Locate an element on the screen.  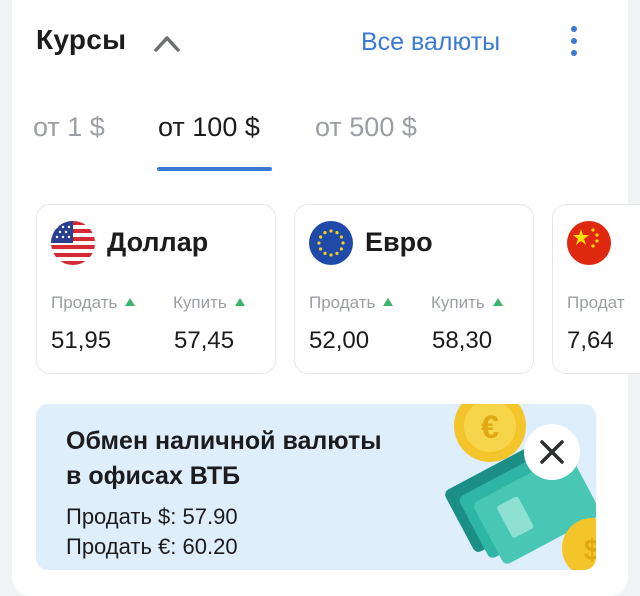
close-icon is located at coordinates (552, 452).